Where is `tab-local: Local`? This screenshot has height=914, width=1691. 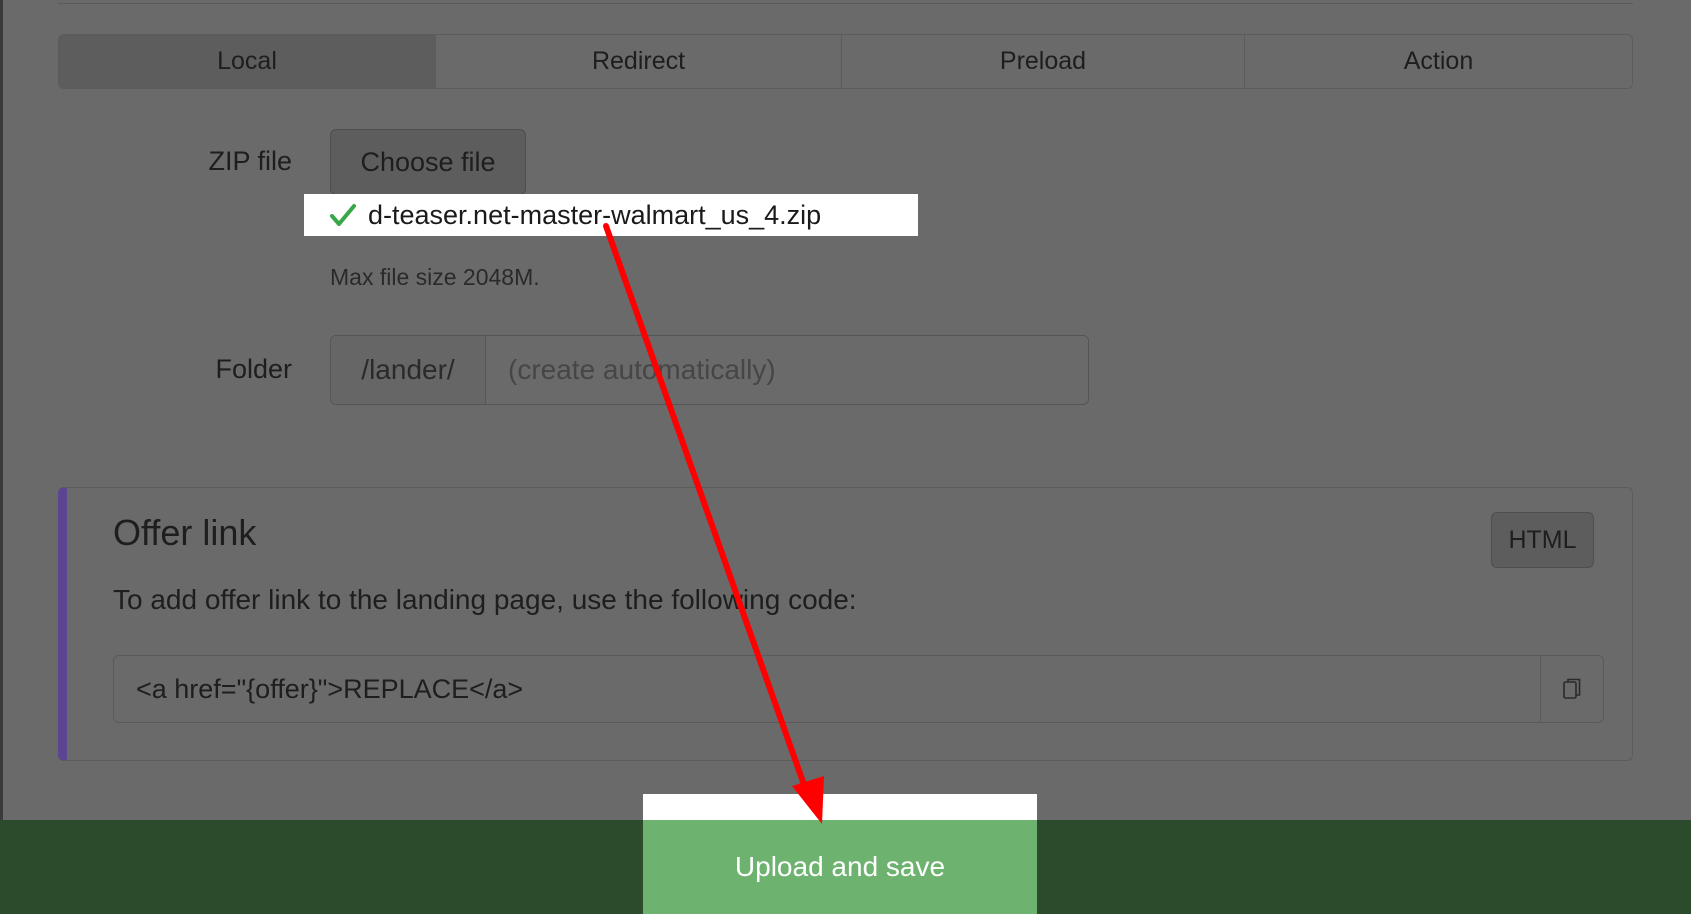 tab-local: Local is located at coordinates (247, 61).